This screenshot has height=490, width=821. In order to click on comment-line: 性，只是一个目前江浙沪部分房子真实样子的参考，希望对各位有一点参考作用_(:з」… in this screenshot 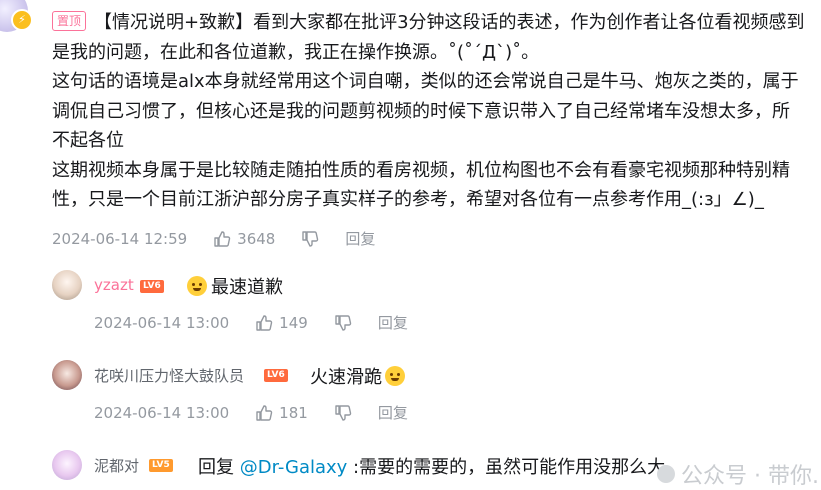, I will do `click(408, 199)`.